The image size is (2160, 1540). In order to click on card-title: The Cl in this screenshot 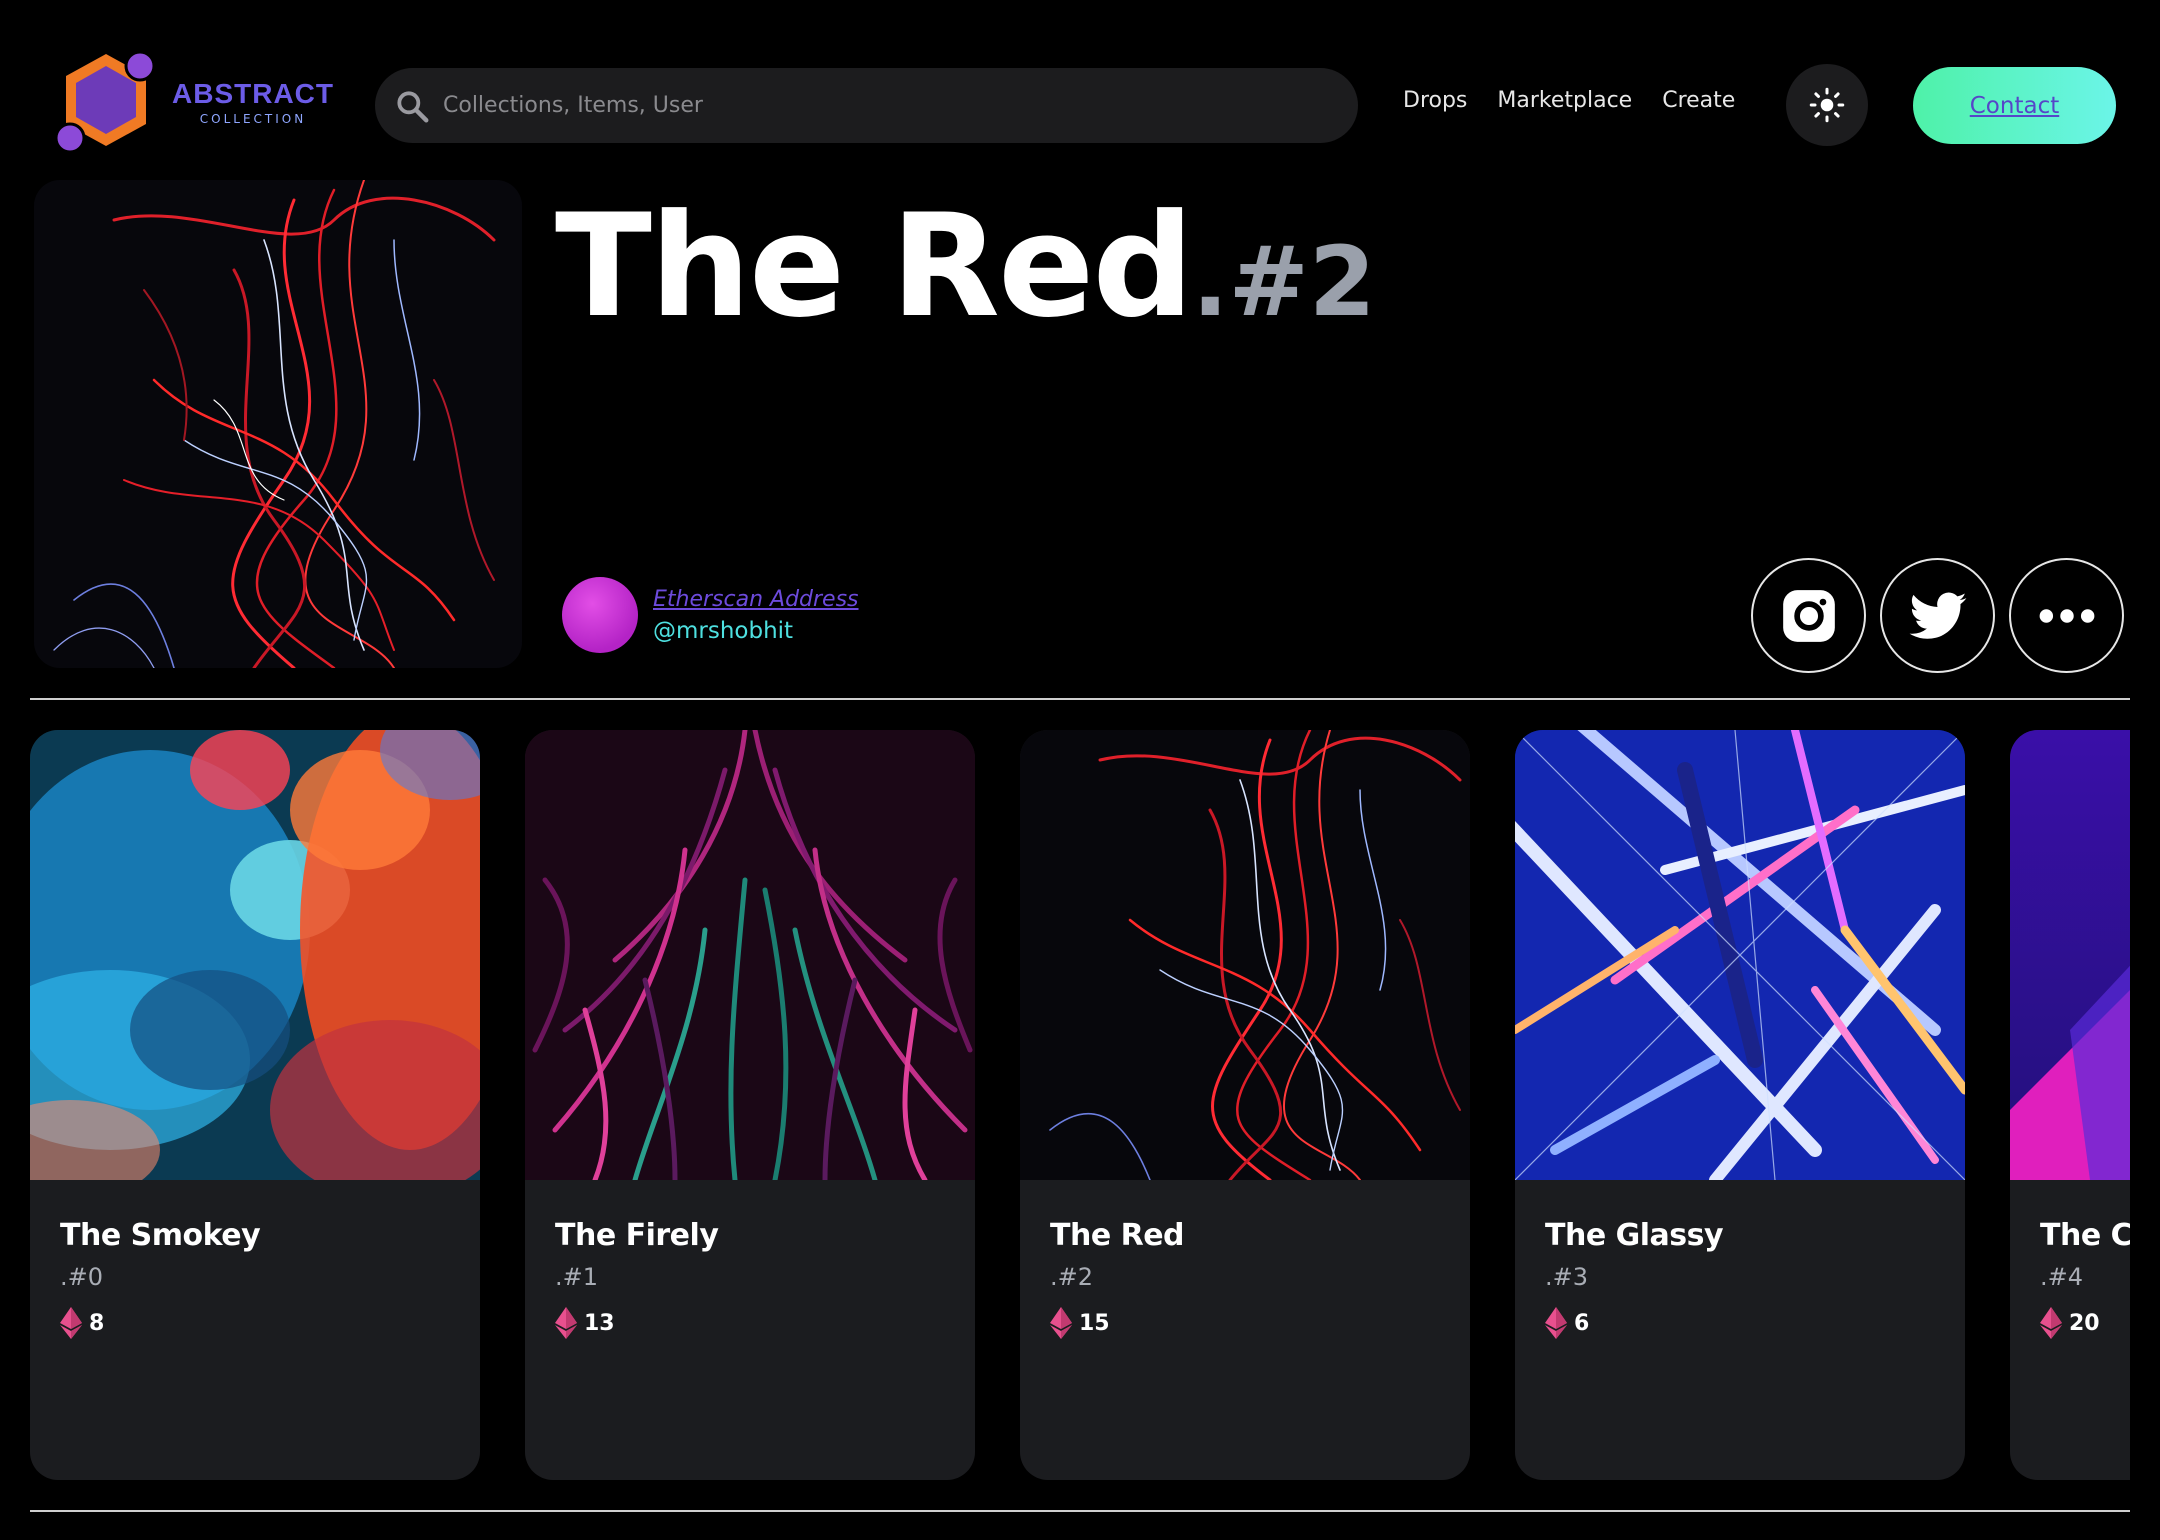, I will do `click(2085, 1235)`.